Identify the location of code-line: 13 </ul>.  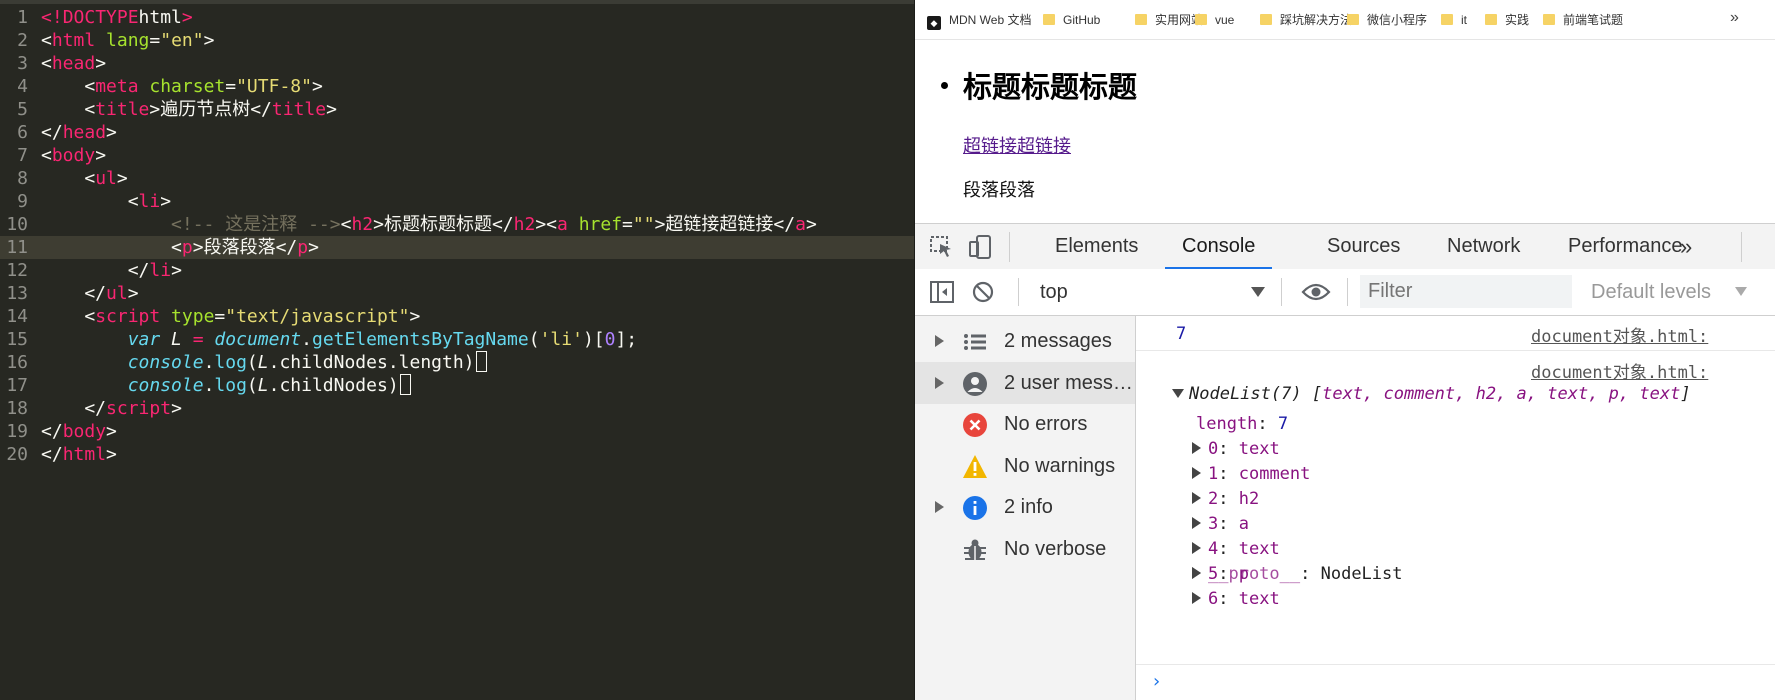
(457, 293).